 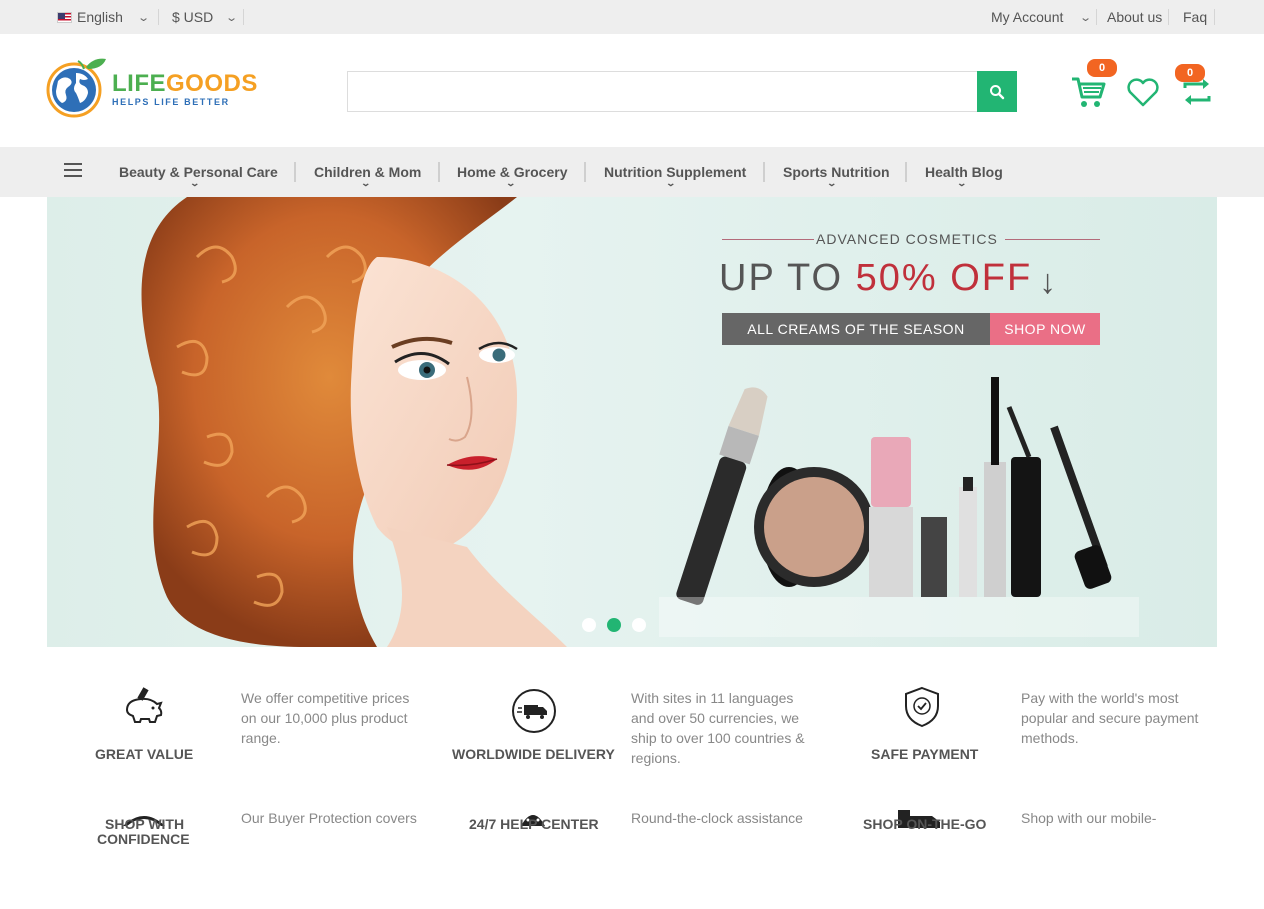 What do you see at coordinates (143, 839) in the screenshot?
I see `feature-title-line2: CONFIDENCE` at bounding box center [143, 839].